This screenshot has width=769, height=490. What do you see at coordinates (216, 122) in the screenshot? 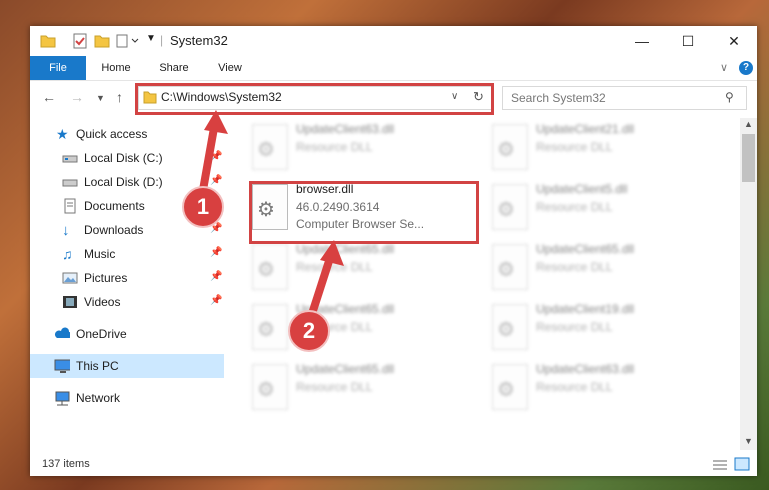
I see `arrow-1-head` at bounding box center [216, 122].